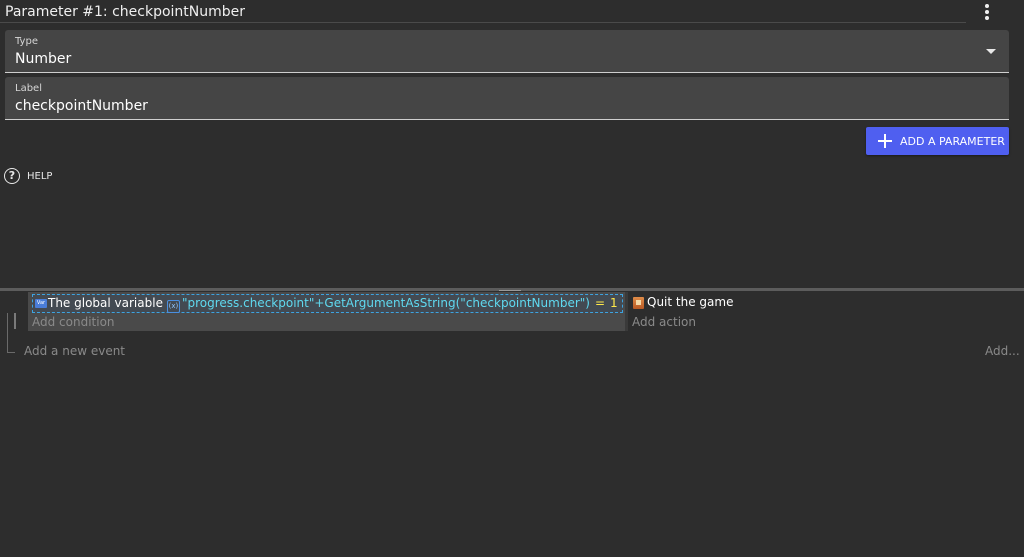  I want to click on actions-separator, so click(626, 311).